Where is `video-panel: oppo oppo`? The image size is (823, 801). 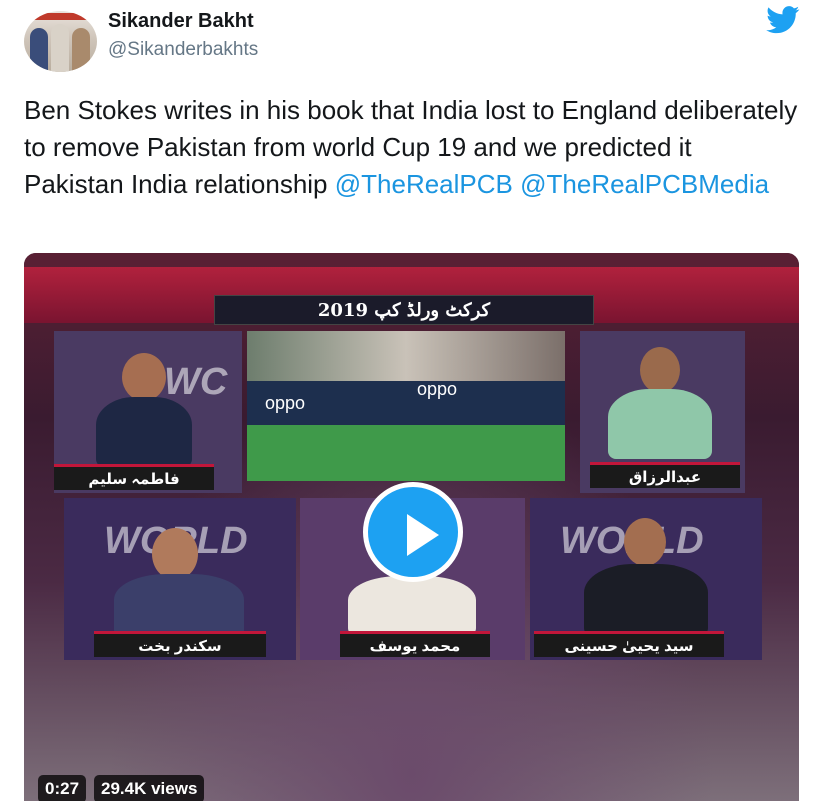
video-panel: oppo oppo is located at coordinates (406, 406).